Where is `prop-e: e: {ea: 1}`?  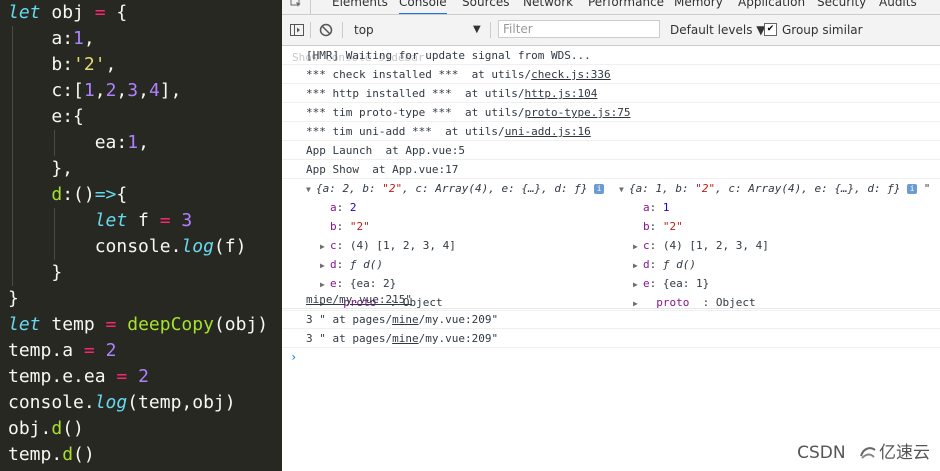 prop-e: e: {ea: 1} is located at coordinates (676, 283).